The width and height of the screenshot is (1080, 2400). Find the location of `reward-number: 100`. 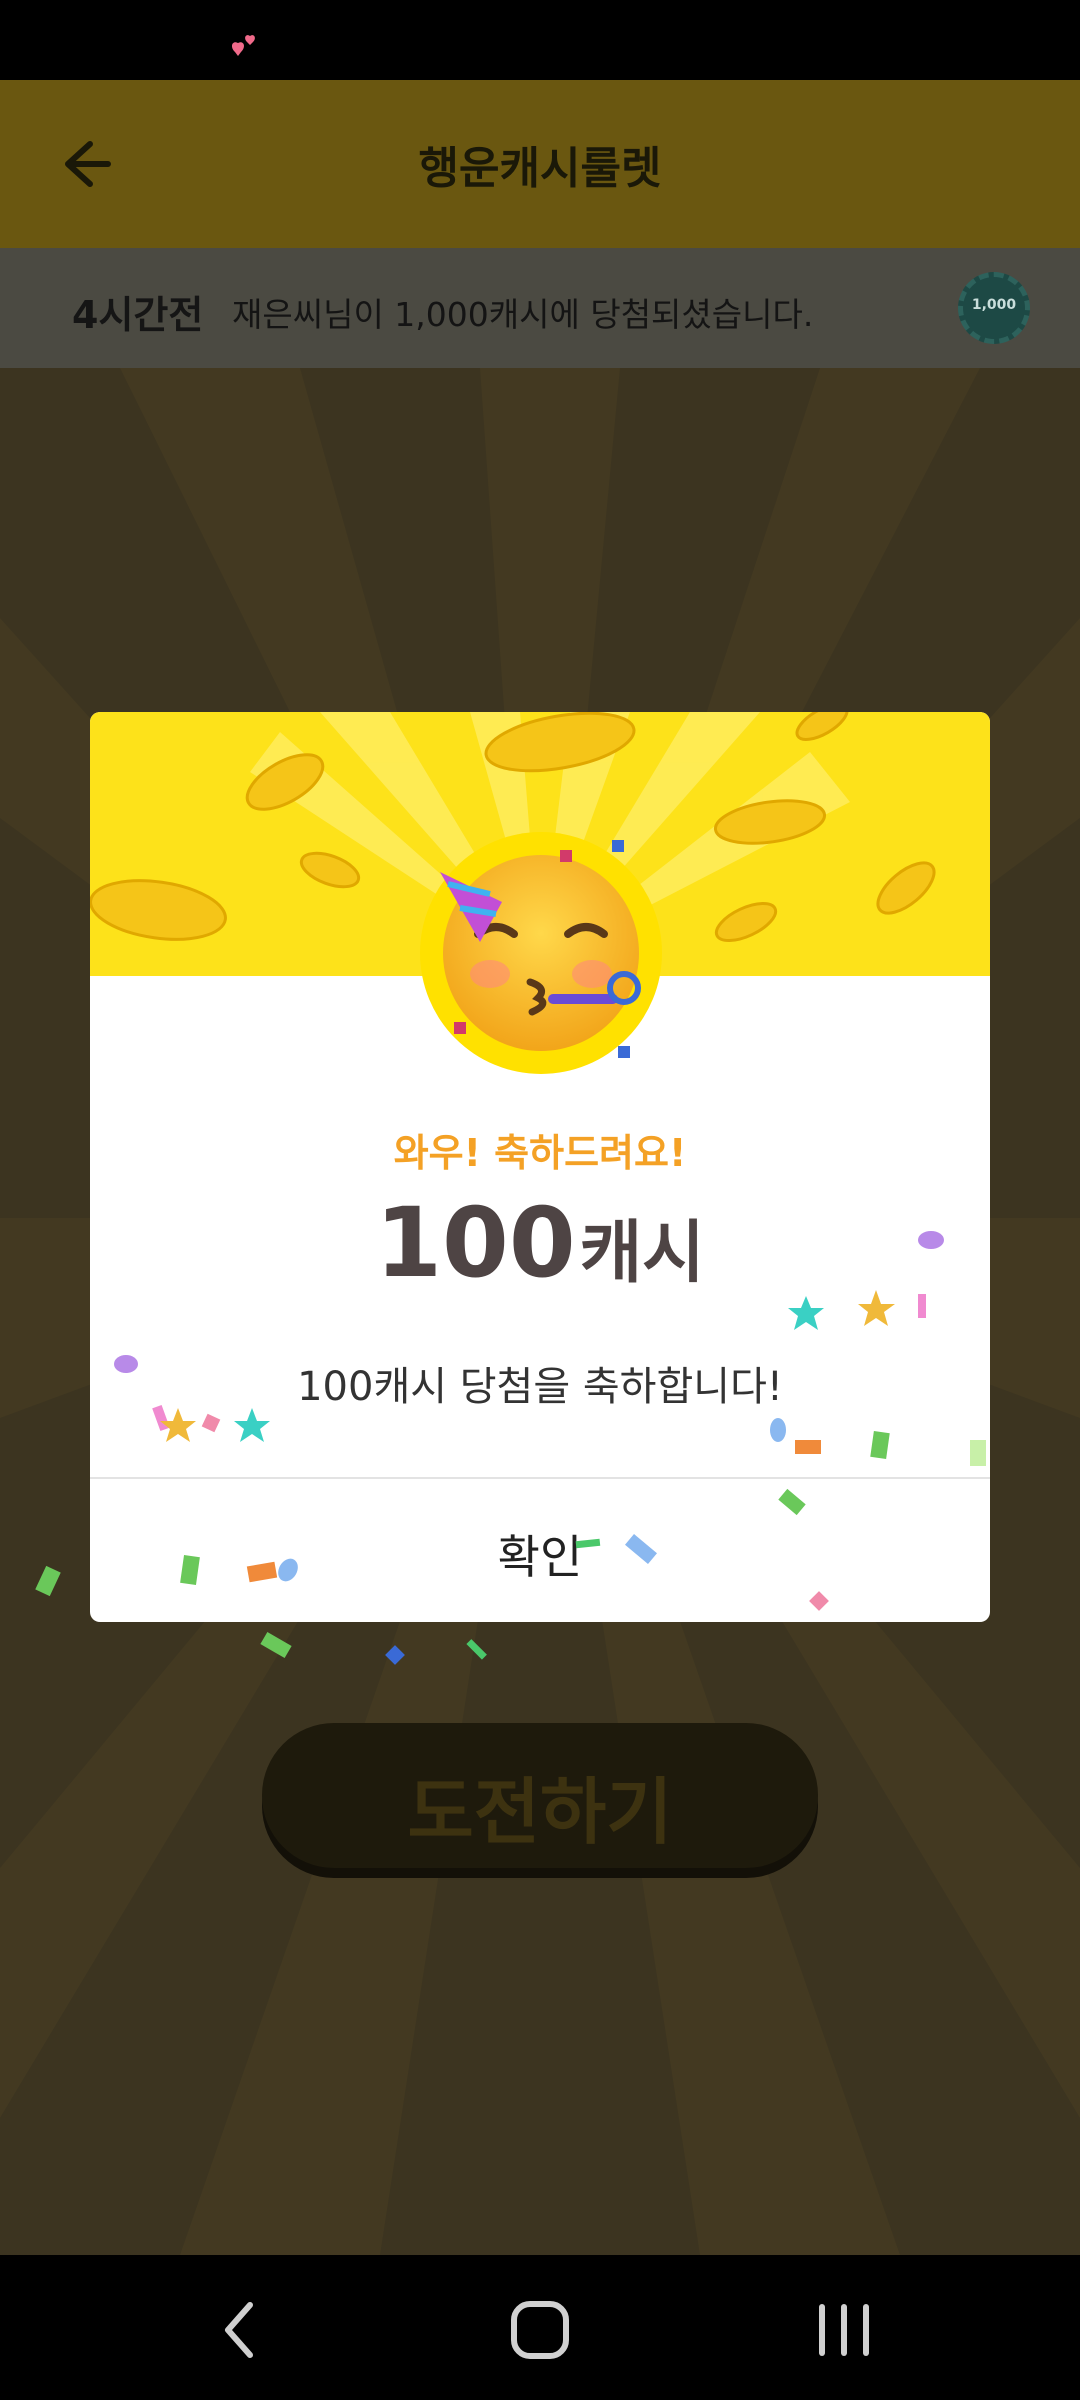

reward-number: 100 is located at coordinates (475, 1243).